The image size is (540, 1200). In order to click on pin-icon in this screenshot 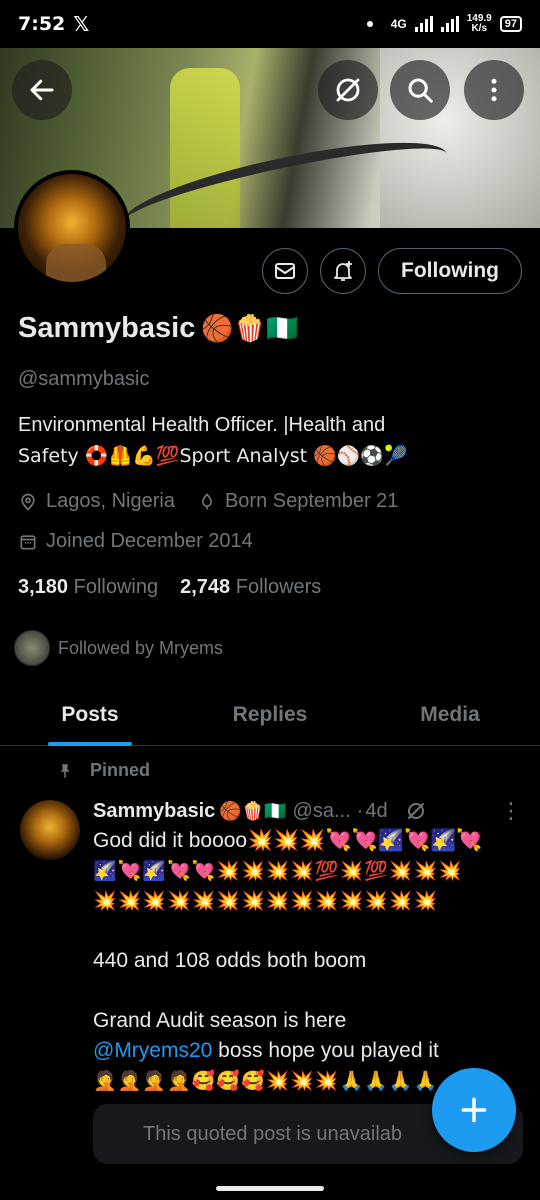, I will do `click(65, 770)`.